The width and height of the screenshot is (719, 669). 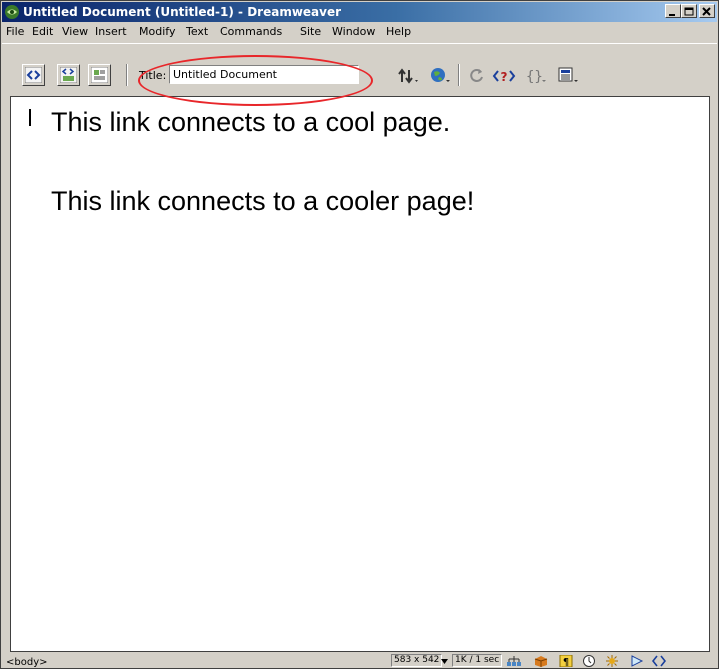 I want to click on status-bar: <body> 583 x 542 1K / 1 sec ¶, so click(x=359, y=660).